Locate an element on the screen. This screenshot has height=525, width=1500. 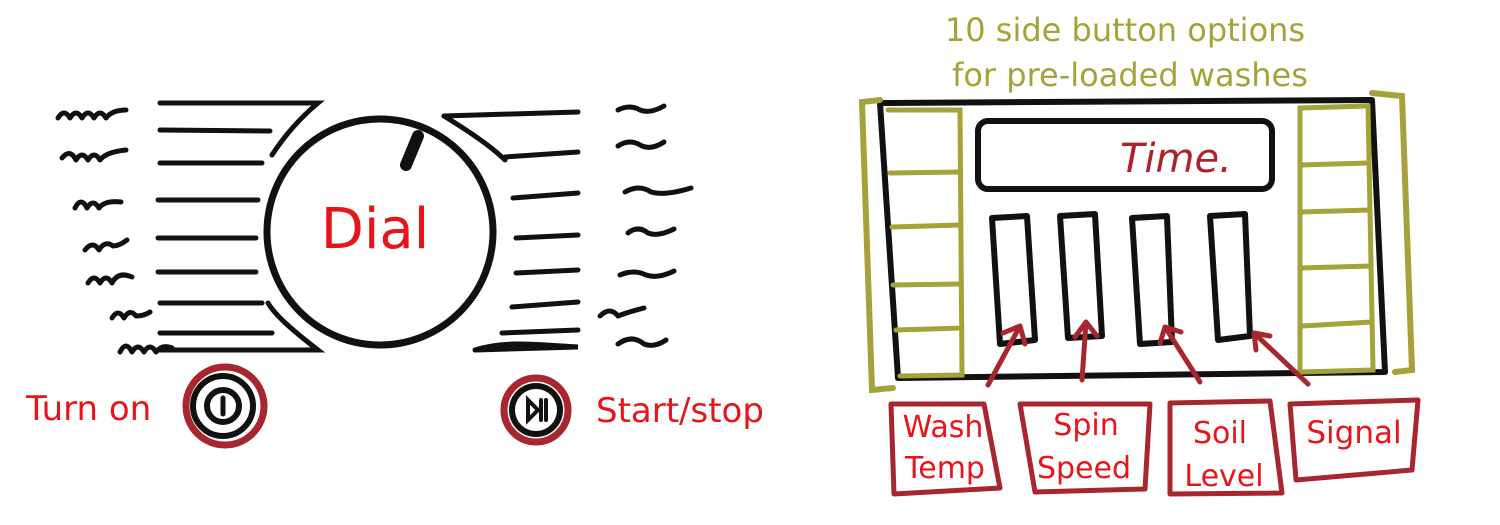
soil-level-label-line2: Level is located at coordinates (1223, 476).